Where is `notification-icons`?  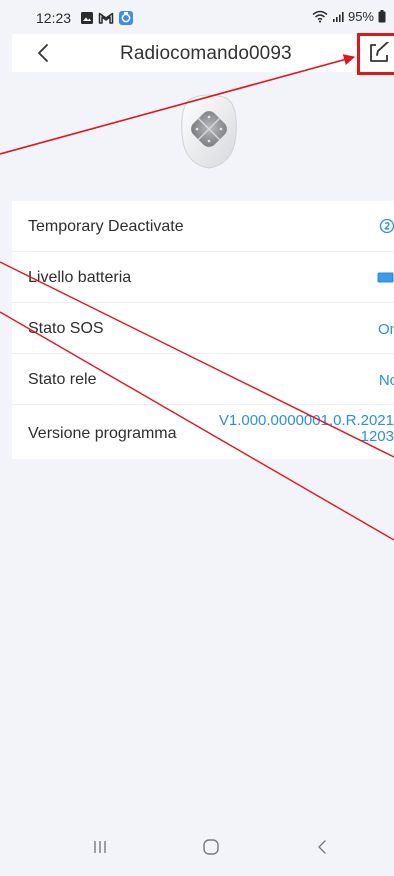
notification-icons is located at coordinates (107, 18).